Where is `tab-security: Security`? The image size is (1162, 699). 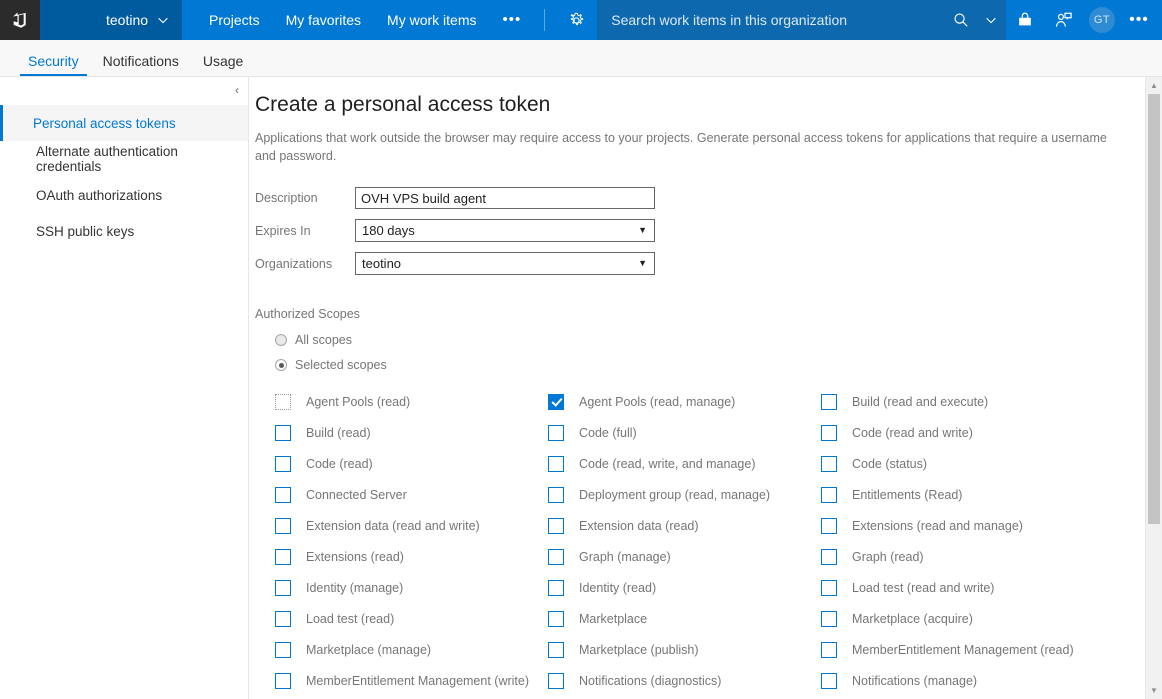 tab-security: Security is located at coordinates (53, 65).